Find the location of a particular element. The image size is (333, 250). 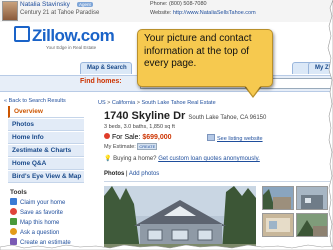

tool-label: Save as favorite is located at coordinates (42, 213).